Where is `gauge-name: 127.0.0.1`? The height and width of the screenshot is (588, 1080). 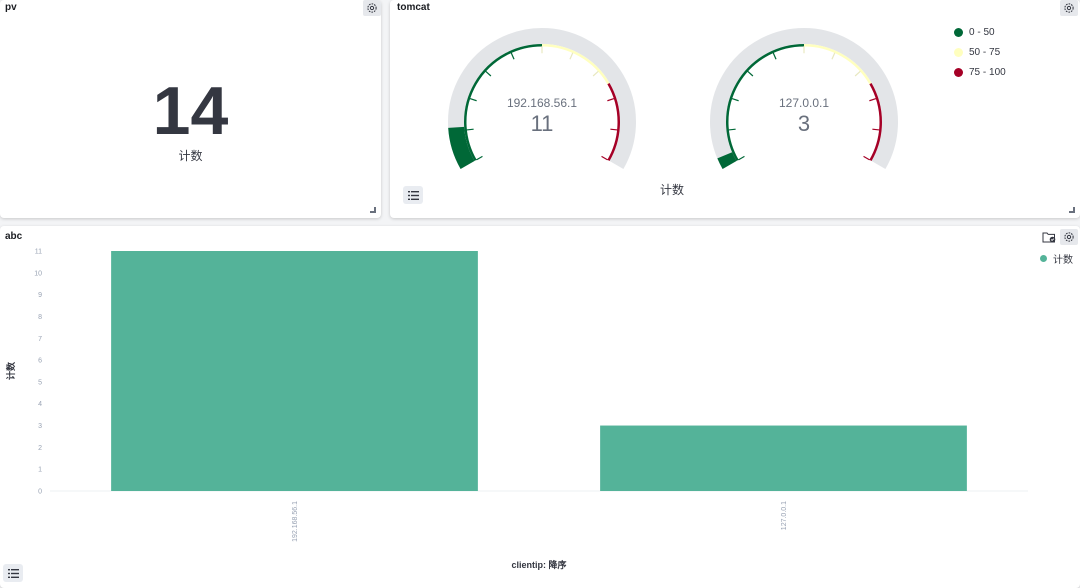
gauge-name: 127.0.0.1 is located at coordinates (804, 103).